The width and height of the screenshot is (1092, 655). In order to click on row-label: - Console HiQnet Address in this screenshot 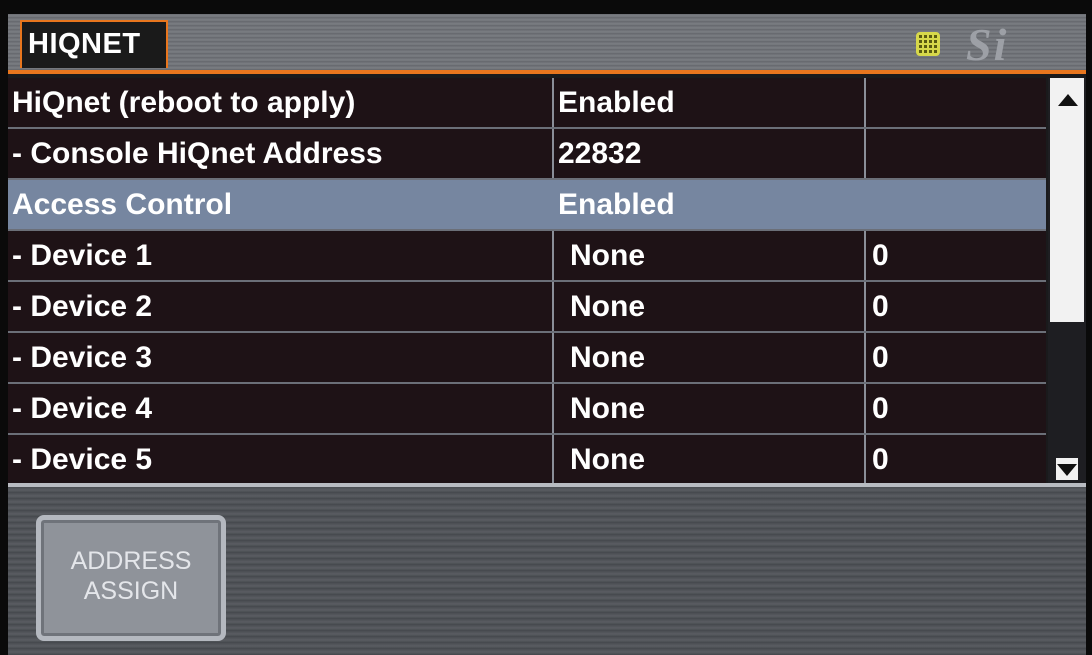, I will do `click(197, 153)`.